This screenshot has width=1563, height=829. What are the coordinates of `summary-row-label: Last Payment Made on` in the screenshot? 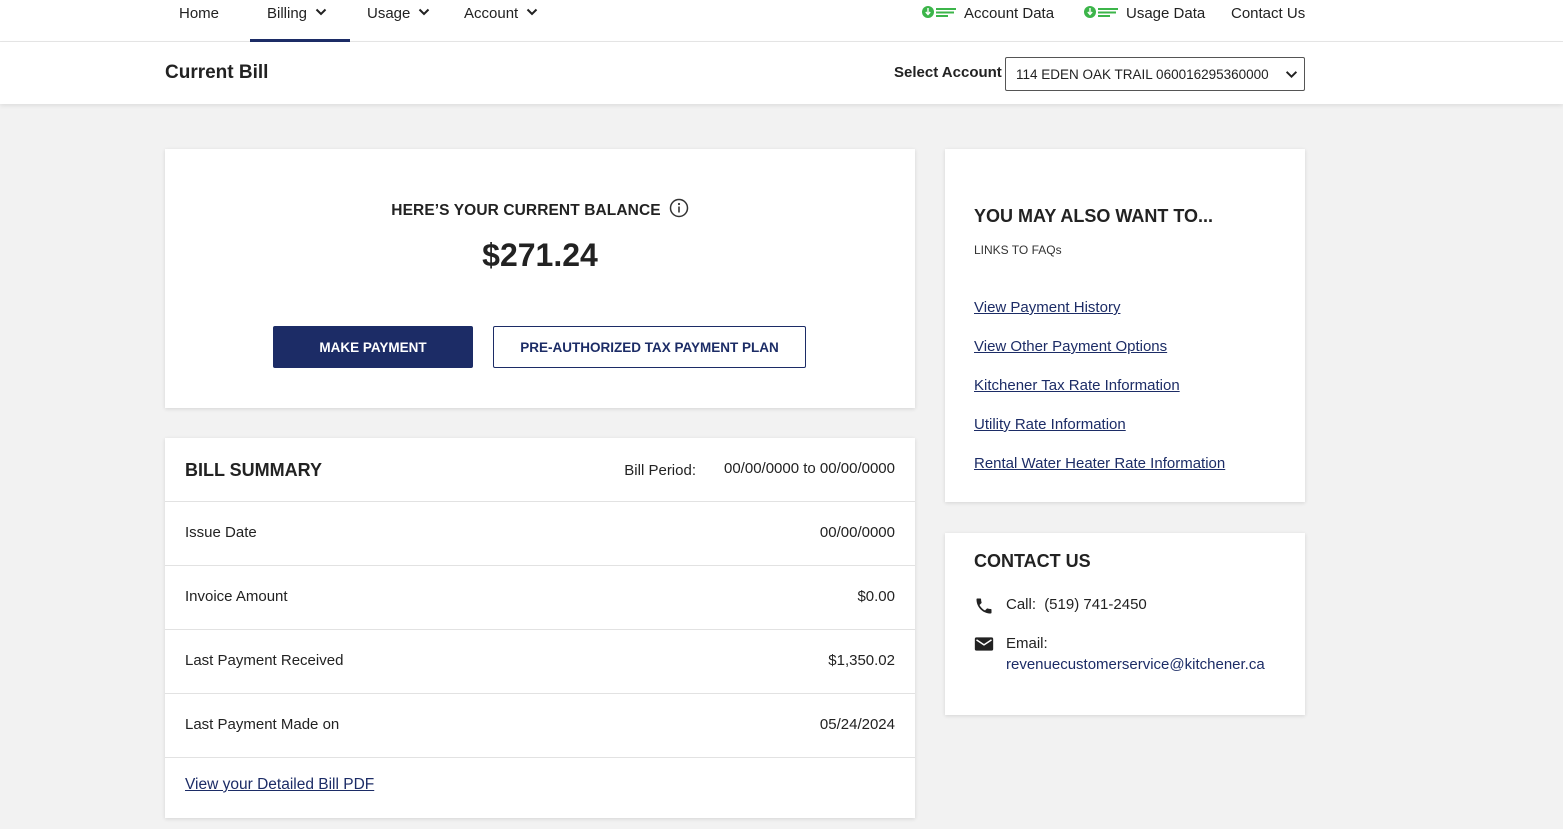 It's located at (262, 724).